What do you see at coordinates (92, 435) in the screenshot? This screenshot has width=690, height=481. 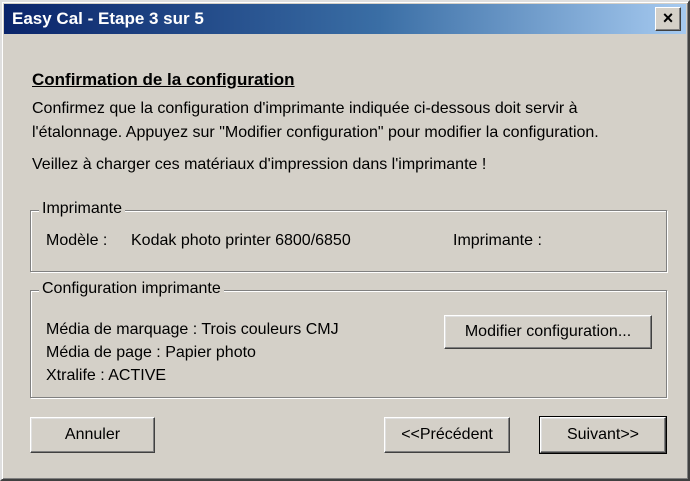 I see `cancel-button: Annuler` at bounding box center [92, 435].